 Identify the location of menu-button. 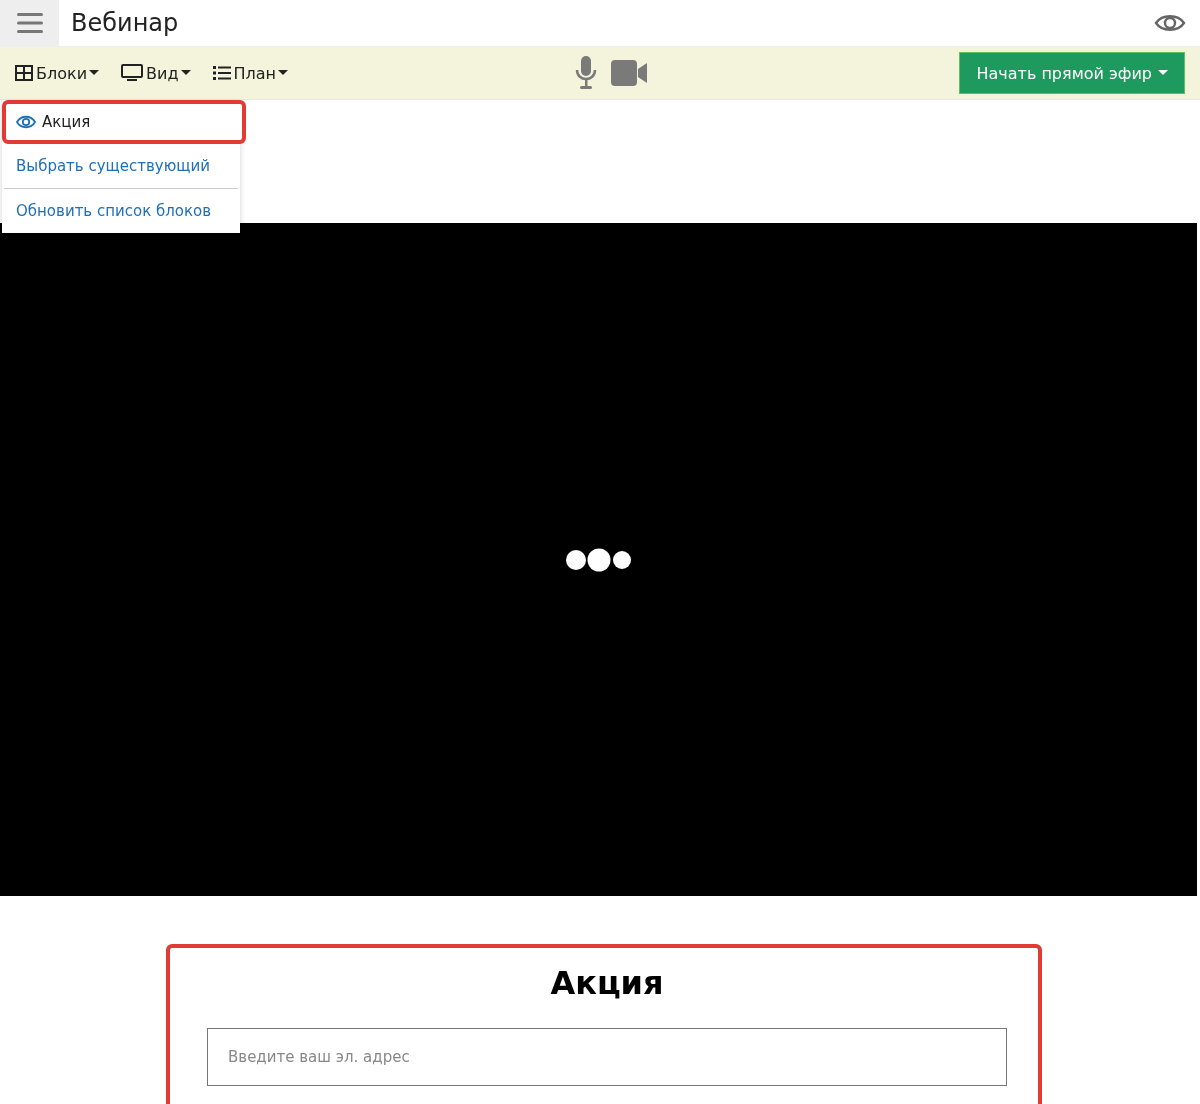
(29, 23).